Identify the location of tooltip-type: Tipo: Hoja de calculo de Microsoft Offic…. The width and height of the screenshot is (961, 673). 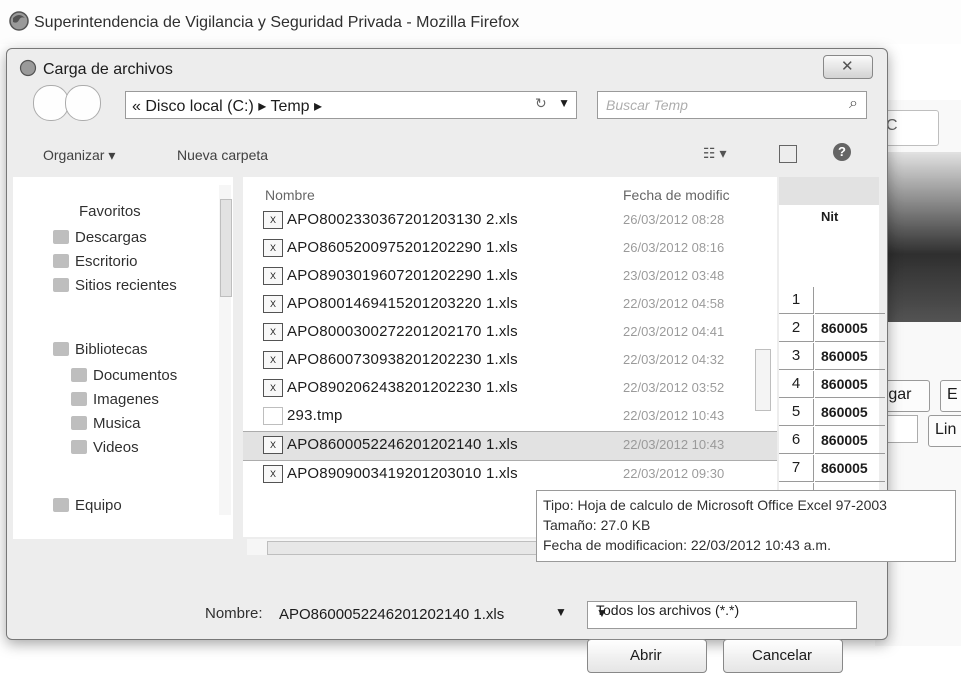
(715, 505).